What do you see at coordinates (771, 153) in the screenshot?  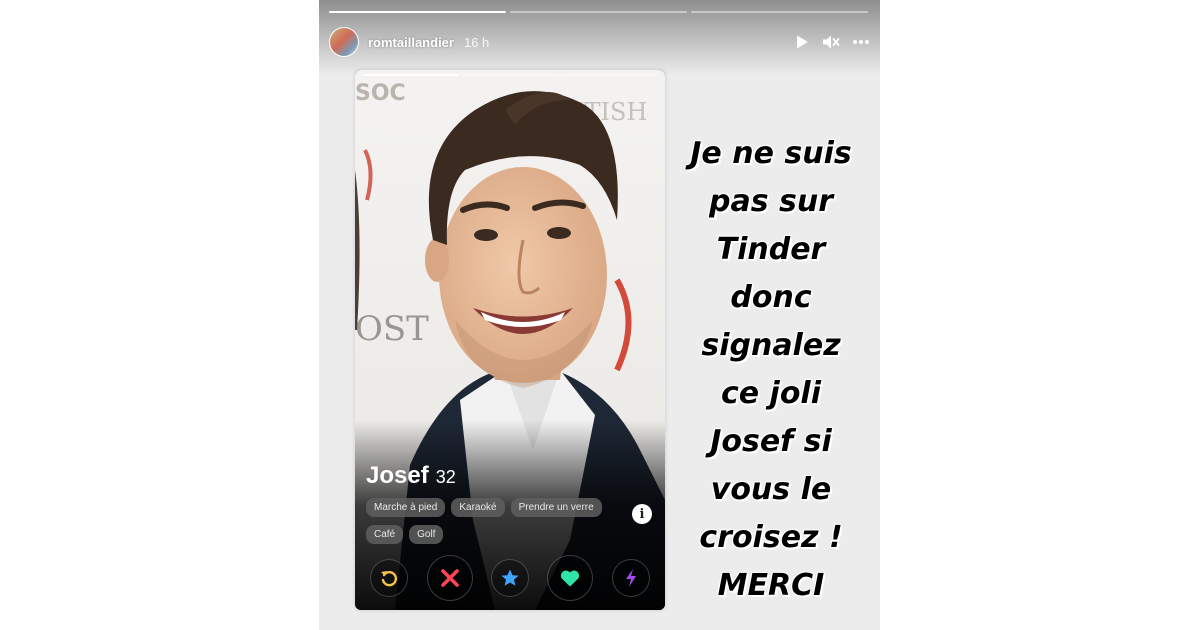 I see `caption-line: Je ne suis` at bounding box center [771, 153].